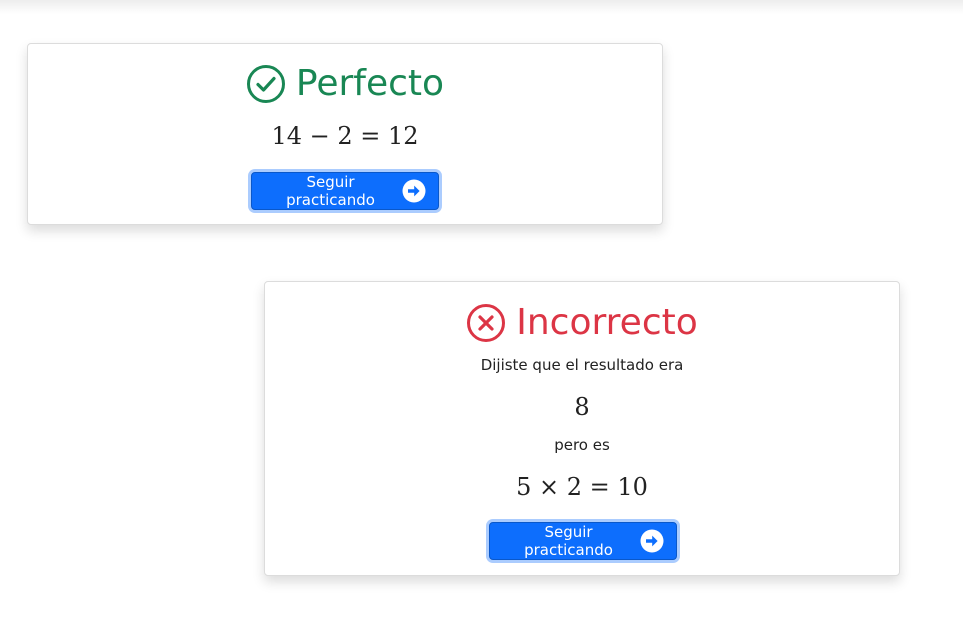  I want to click on top-navbar-shadow, so click(481, 7).